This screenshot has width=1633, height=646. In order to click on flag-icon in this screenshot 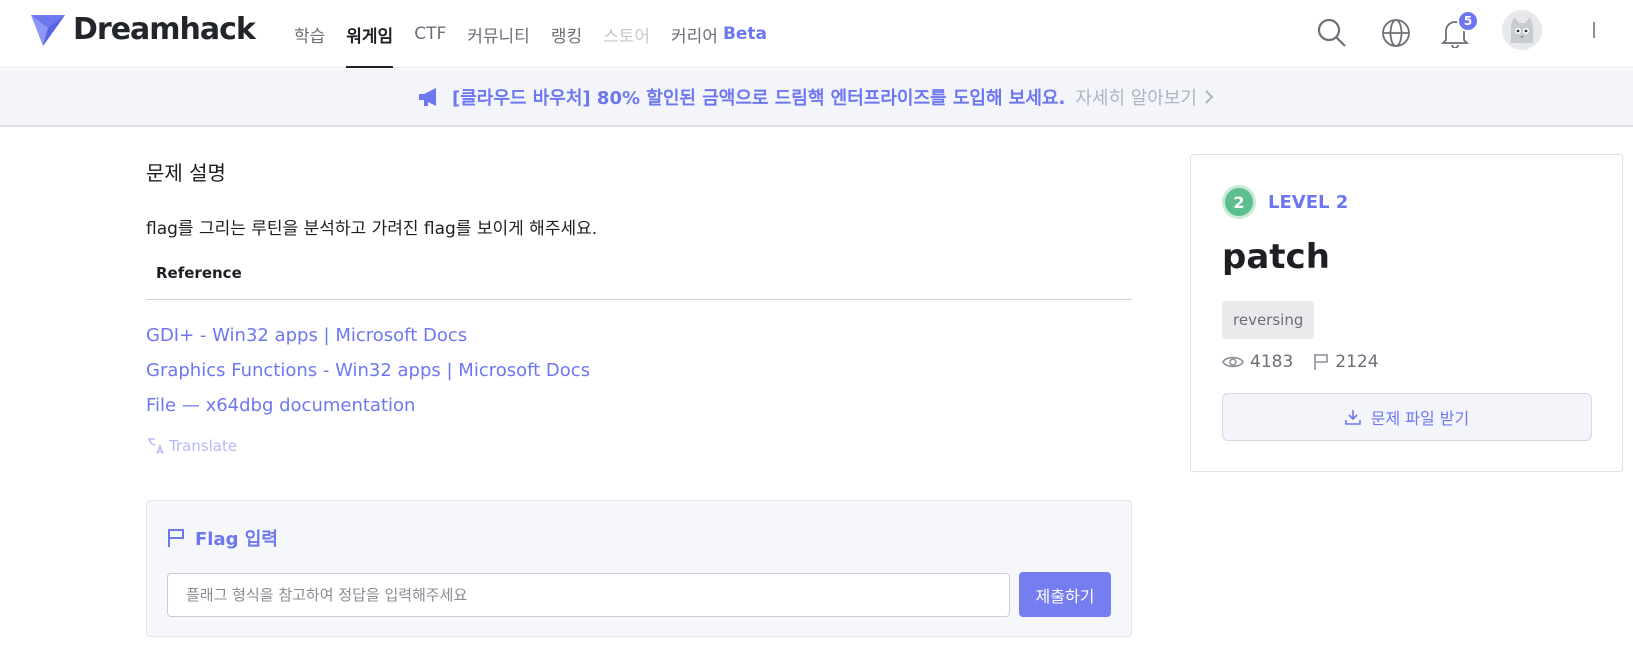, I will do `click(176, 538)`.